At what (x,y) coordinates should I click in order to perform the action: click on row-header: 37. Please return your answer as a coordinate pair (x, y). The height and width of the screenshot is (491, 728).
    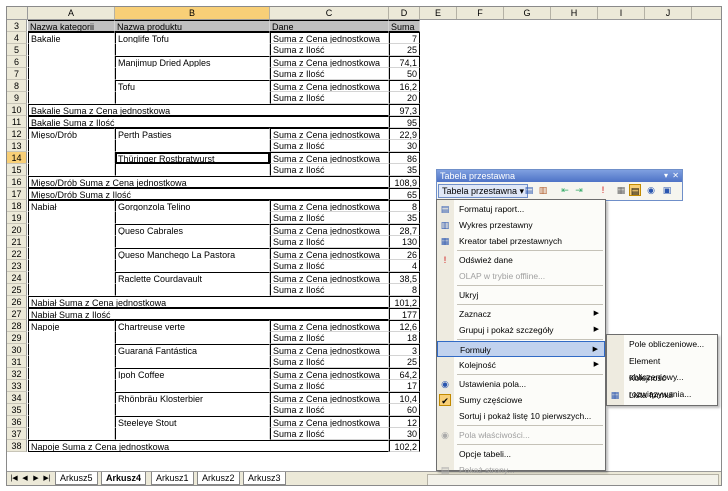
    Looking at the image, I should click on (17, 434).